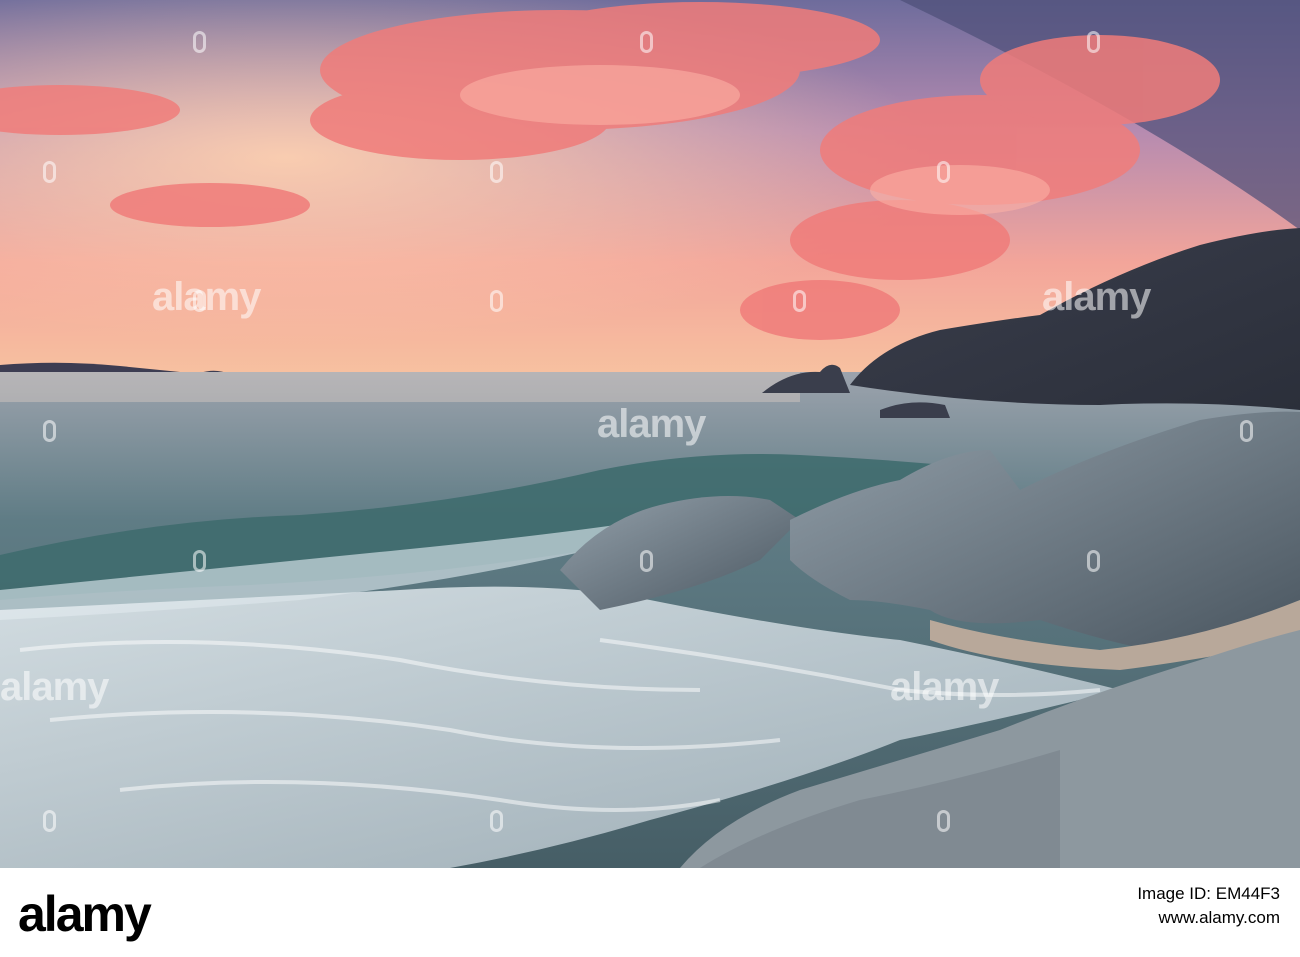  I want to click on image-info: Image ID: EM44F3 www.alamy.com, so click(1208, 906).